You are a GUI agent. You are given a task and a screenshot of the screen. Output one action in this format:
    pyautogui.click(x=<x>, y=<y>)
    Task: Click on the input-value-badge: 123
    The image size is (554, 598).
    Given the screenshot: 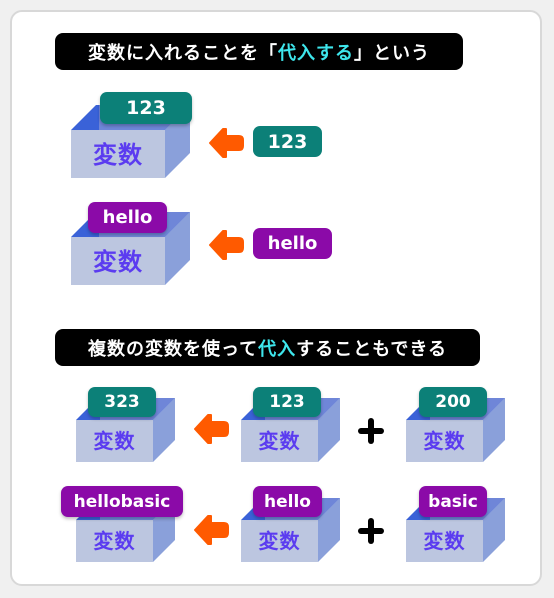 What is the action you would take?
    pyautogui.click(x=287, y=141)
    